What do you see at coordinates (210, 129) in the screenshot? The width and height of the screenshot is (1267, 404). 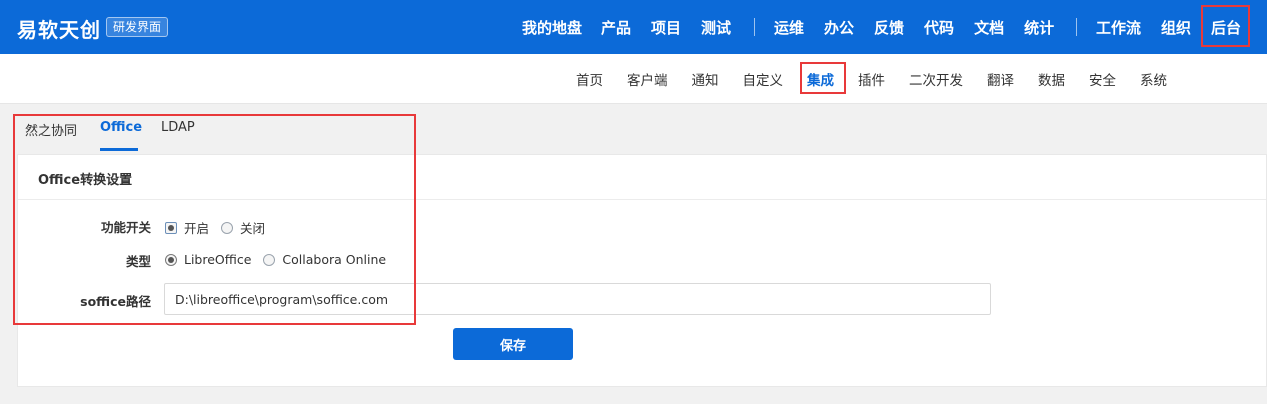 I see `integration-tabs: 然之协同 Office LDAP` at bounding box center [210, 129].